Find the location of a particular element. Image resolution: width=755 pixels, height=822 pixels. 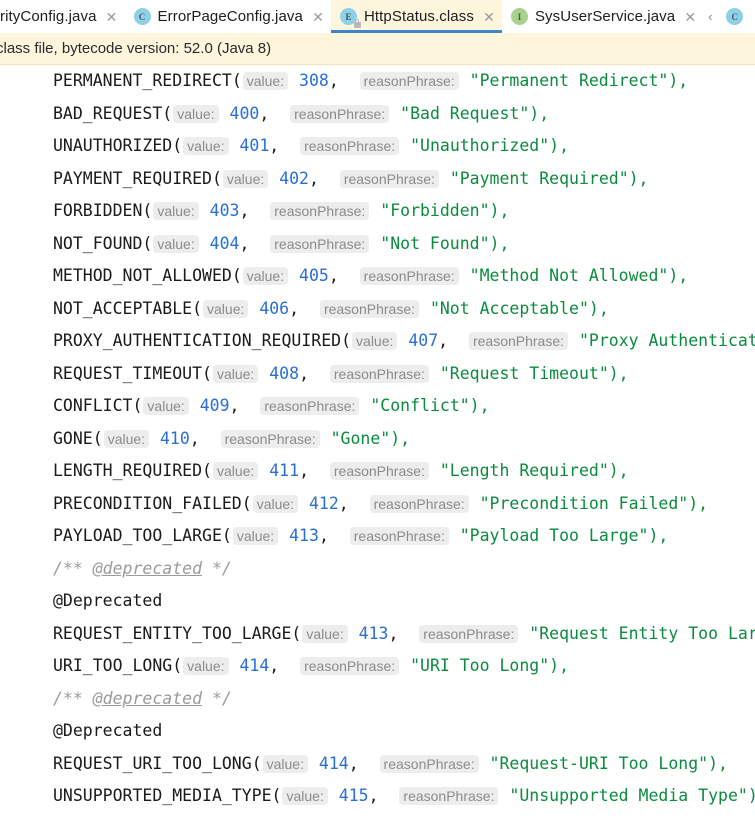

enum-constant-name: GONE is located at coordinates (73, 438).